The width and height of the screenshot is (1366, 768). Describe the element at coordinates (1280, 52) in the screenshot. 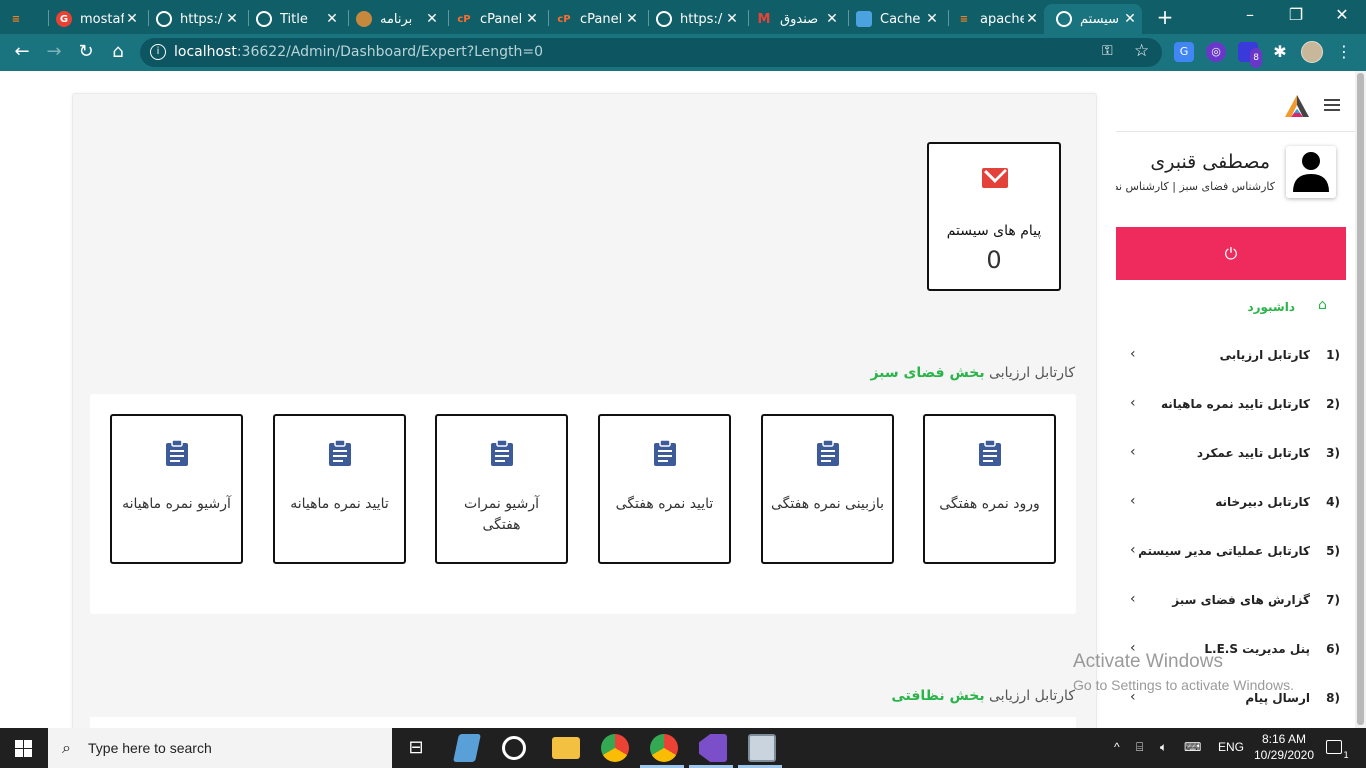

I see `puzzle-icon: ✱` at that location.